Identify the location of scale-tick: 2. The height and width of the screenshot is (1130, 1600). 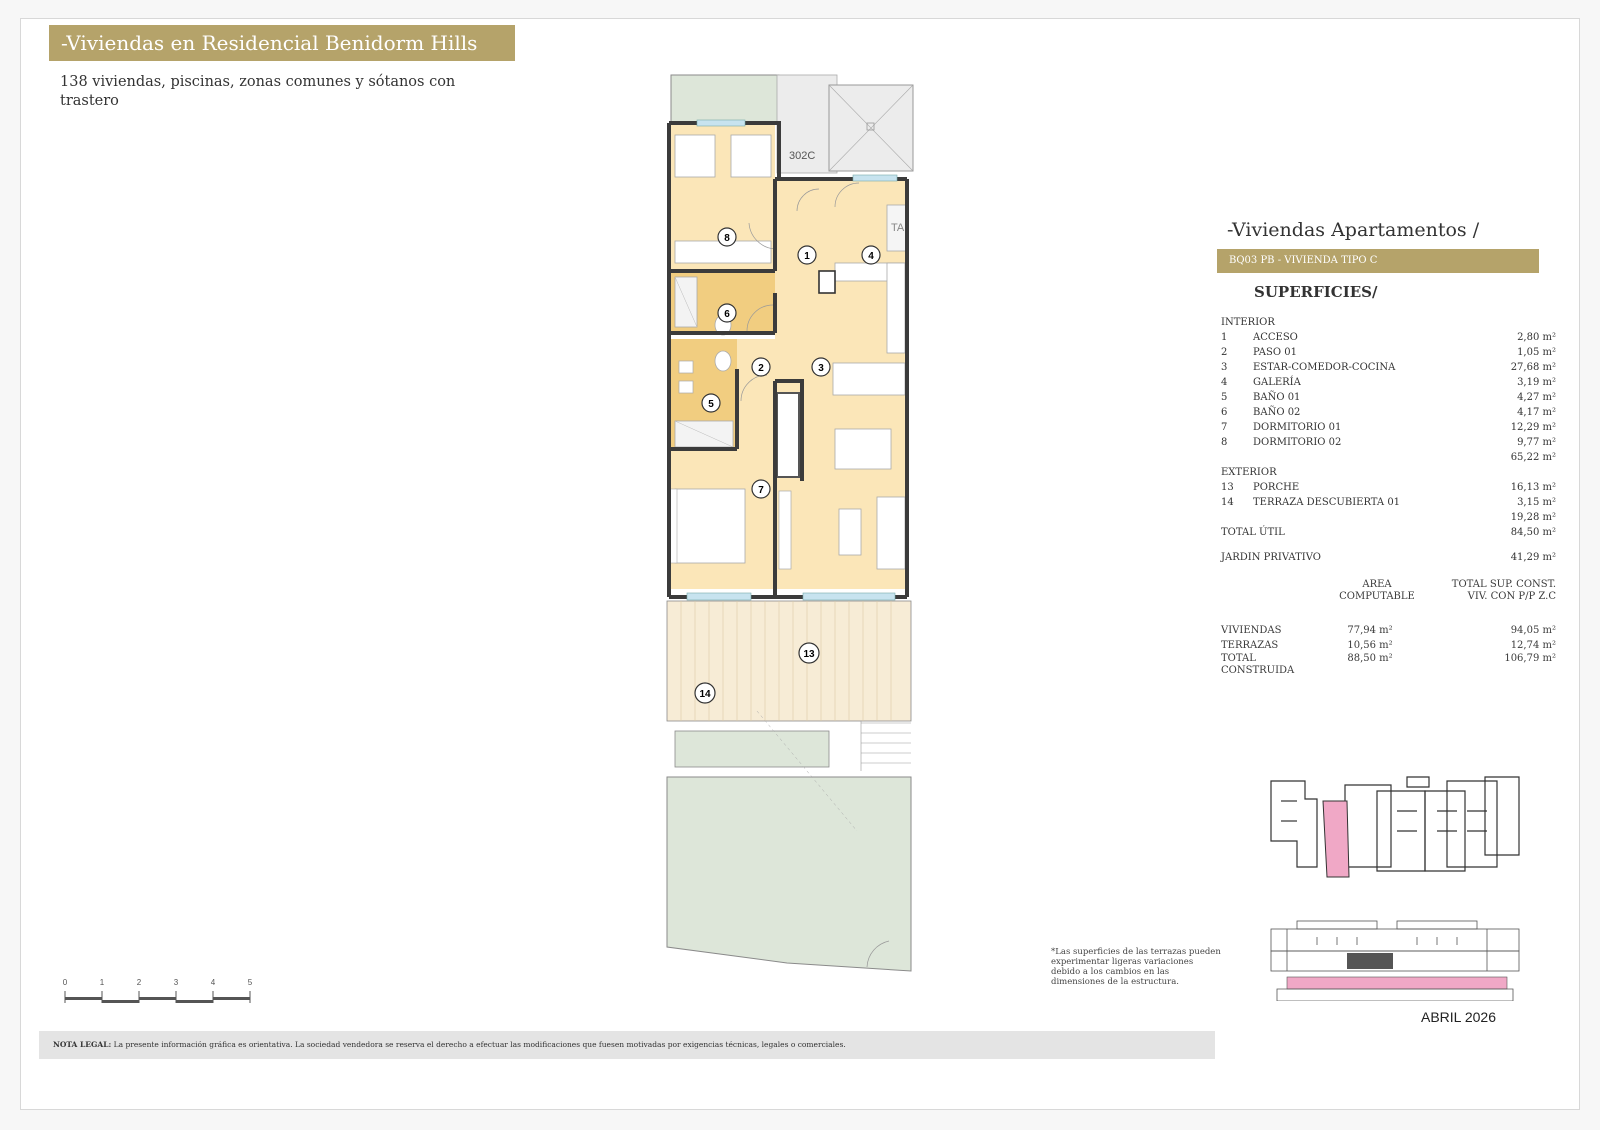
(139, 982).